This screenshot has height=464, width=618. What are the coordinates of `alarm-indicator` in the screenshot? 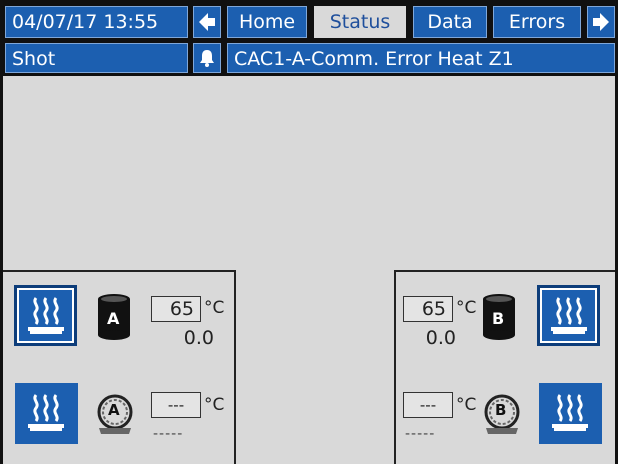 It's located at (207, 58).